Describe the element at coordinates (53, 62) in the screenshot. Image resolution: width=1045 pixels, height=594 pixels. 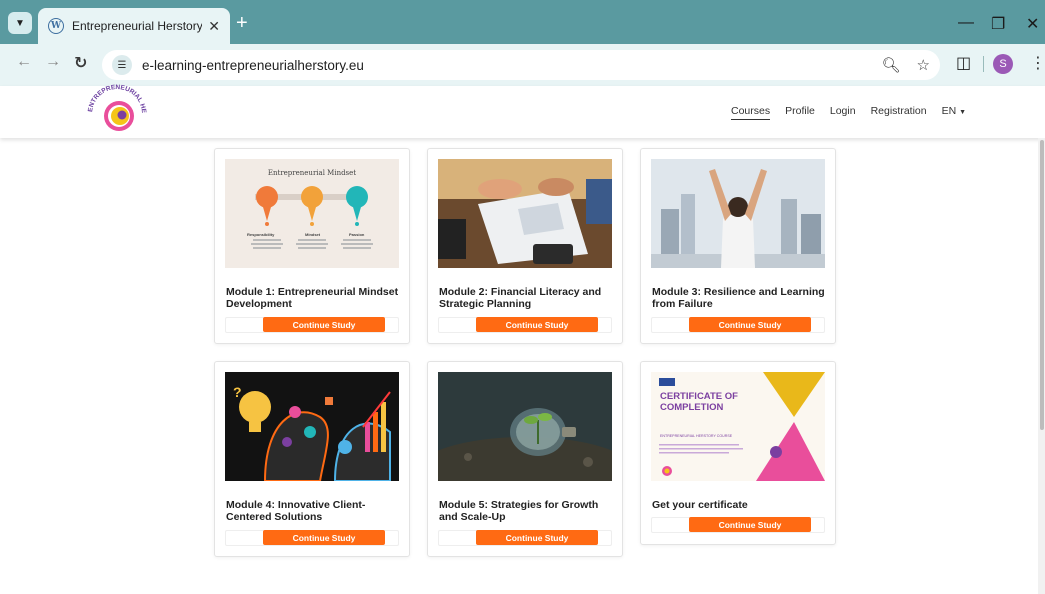
I see `forward-icon: →` at that location.